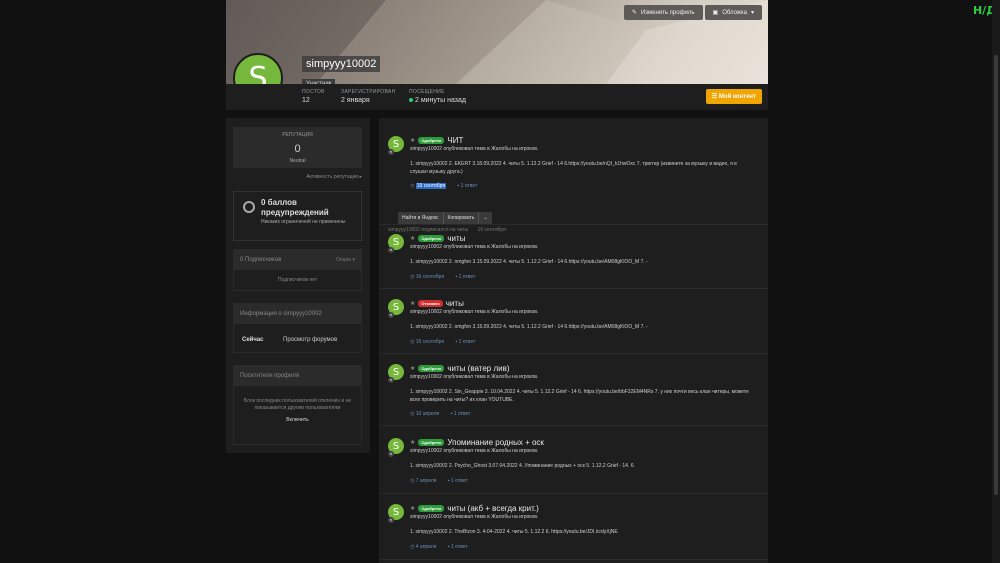  Describe the element at coordinates (427, 414) in the screenshot. I see `item-date: 10 апреля` at that location.